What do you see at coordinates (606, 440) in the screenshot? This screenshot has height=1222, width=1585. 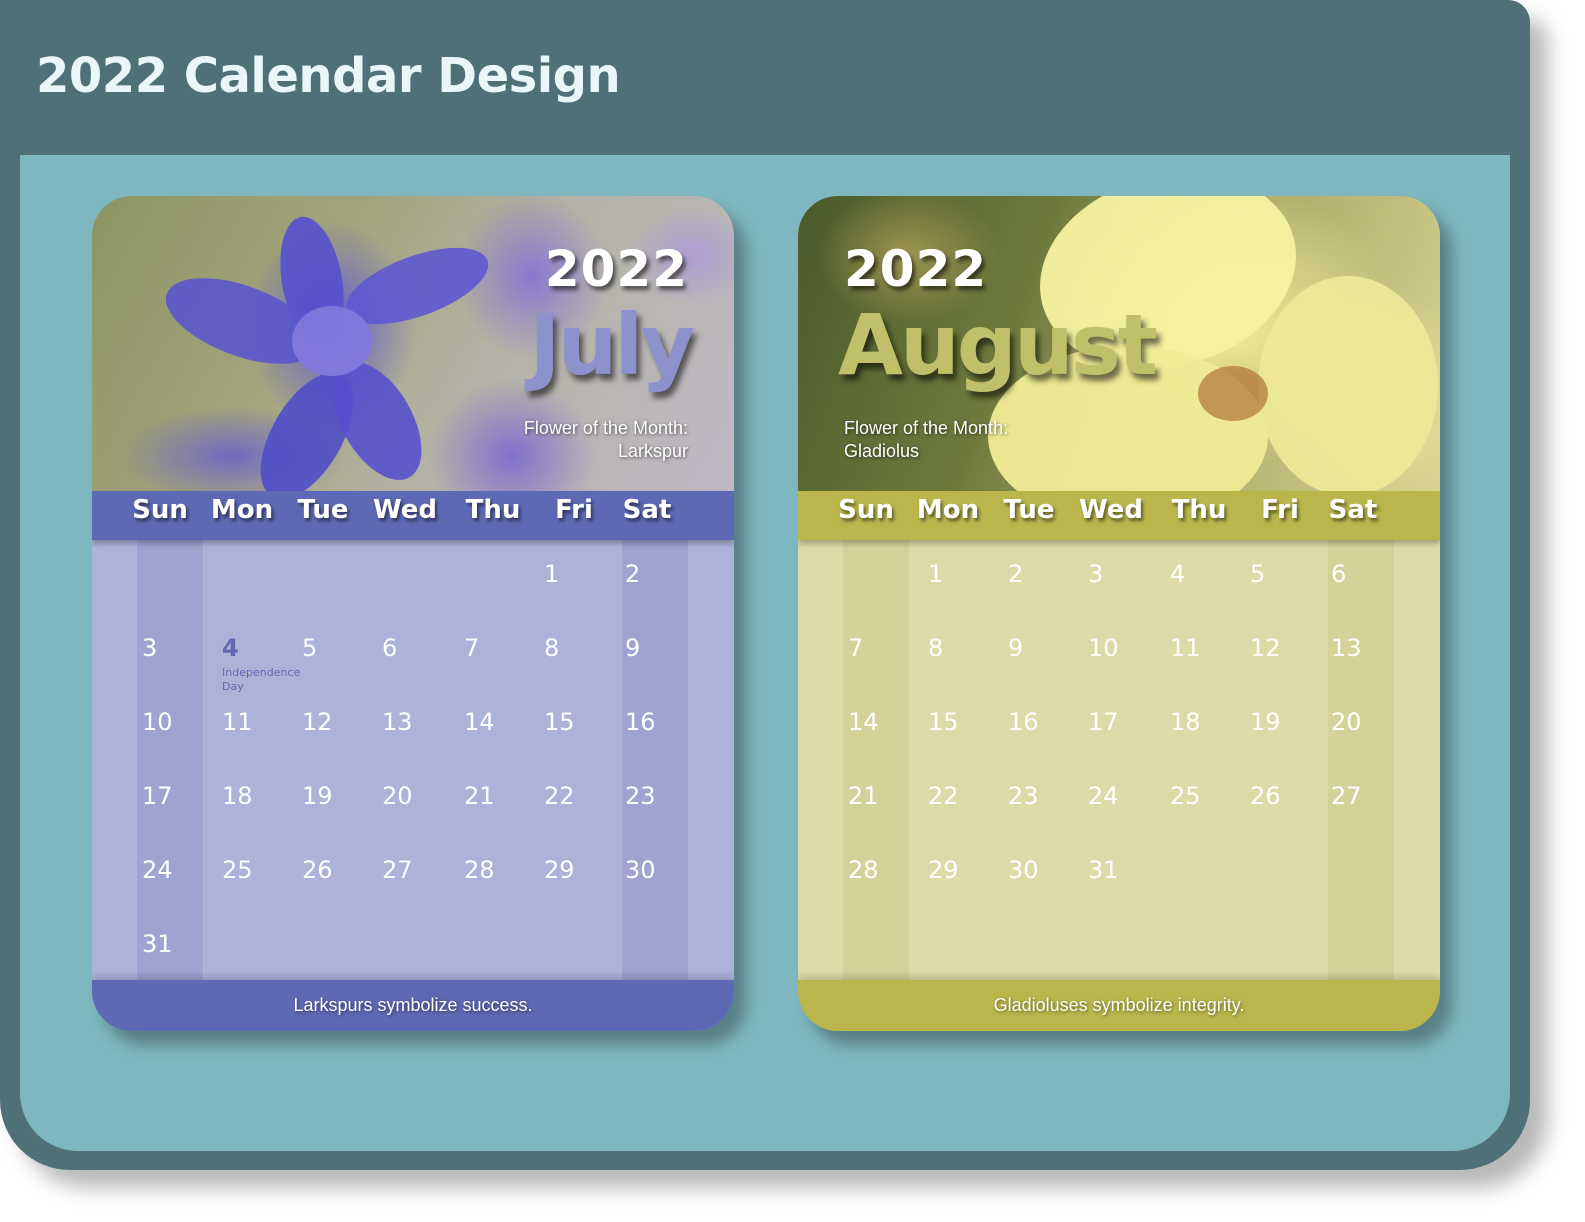 I see `flower-of-month: Flower of the Month: Larkspur` at bounding box center [606, 440].